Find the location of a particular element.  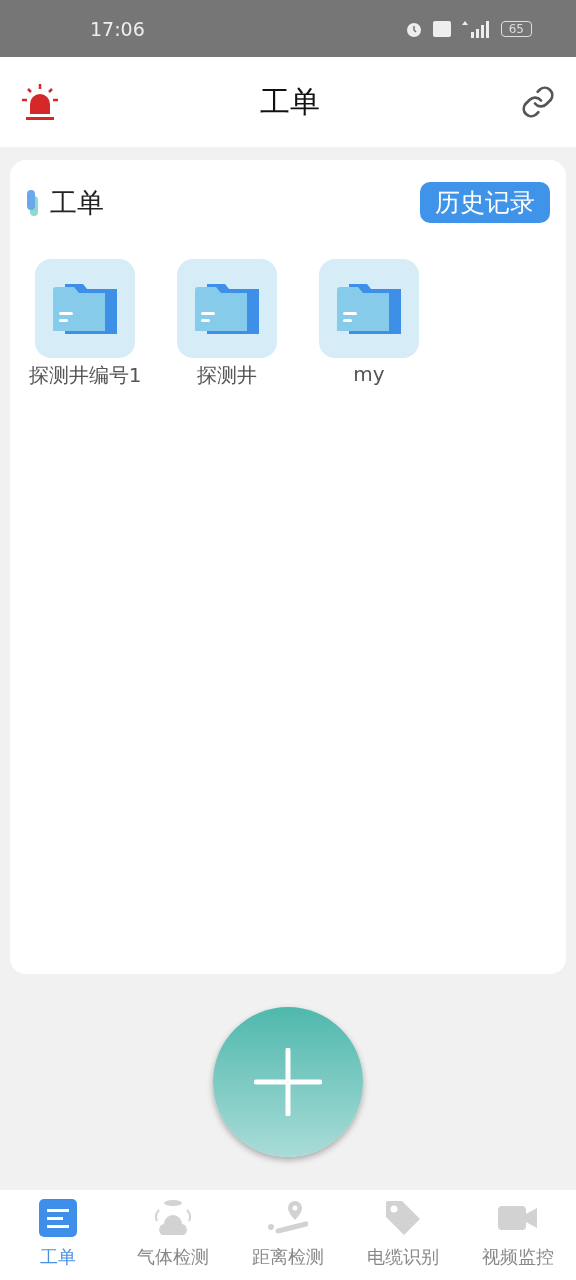

battery-indicator: 65 is located at coordinates (516, 28).